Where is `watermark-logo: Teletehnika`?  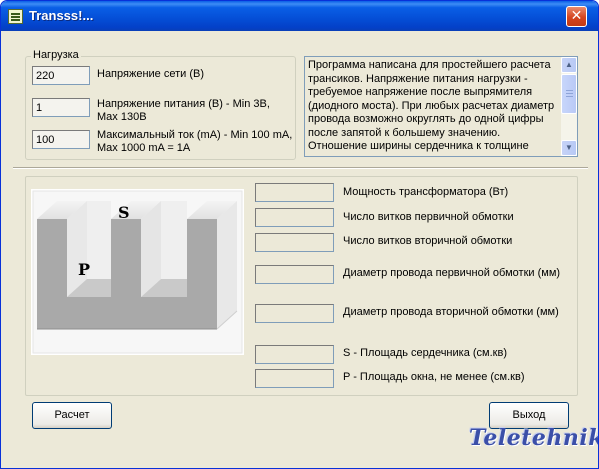
watermark-logo: Teletehnika is located at coordinates (533, 438).